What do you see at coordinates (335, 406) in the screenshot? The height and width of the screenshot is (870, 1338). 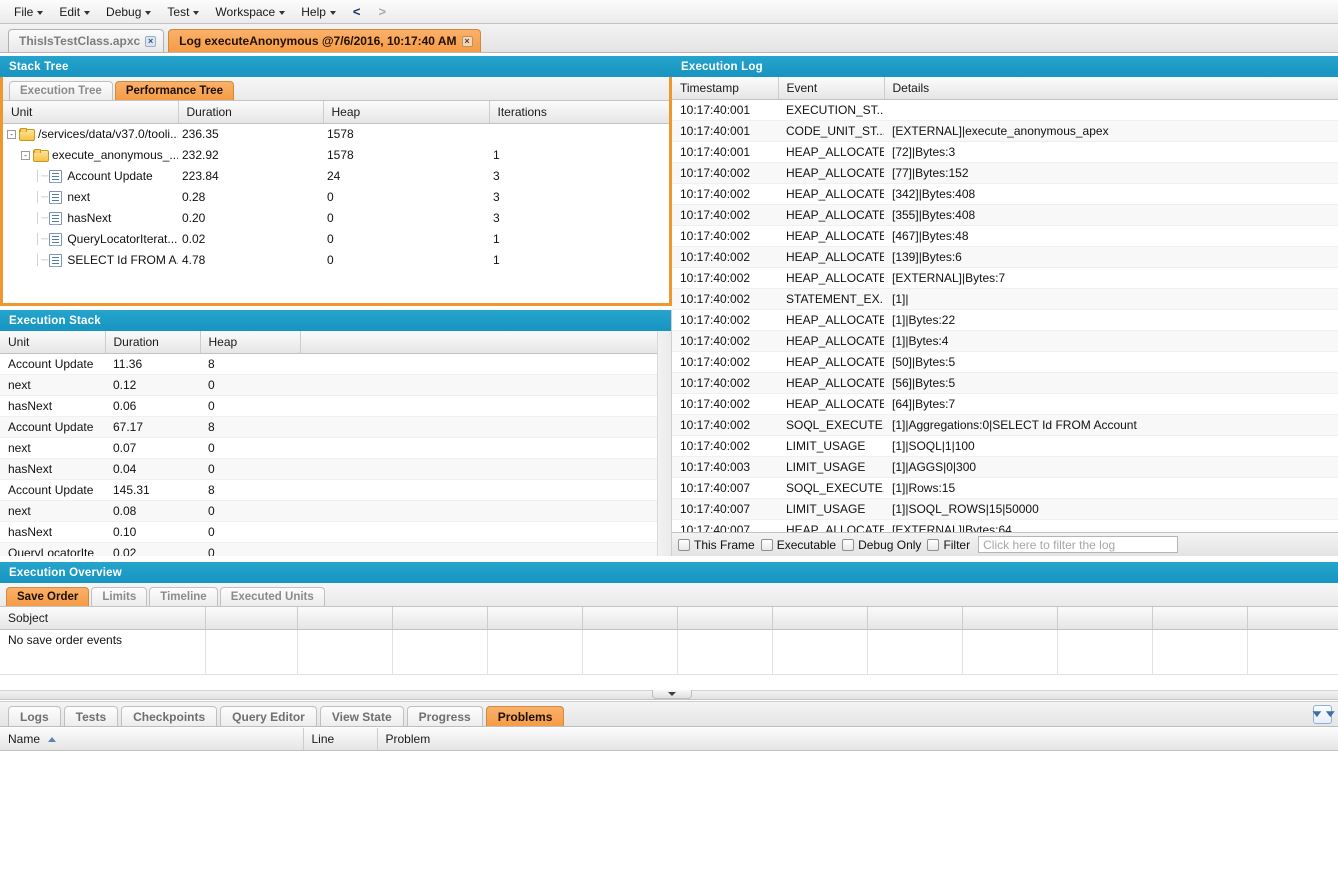 I see `table-row: hasNext 0.06 0` at bounding box center [335, 406].